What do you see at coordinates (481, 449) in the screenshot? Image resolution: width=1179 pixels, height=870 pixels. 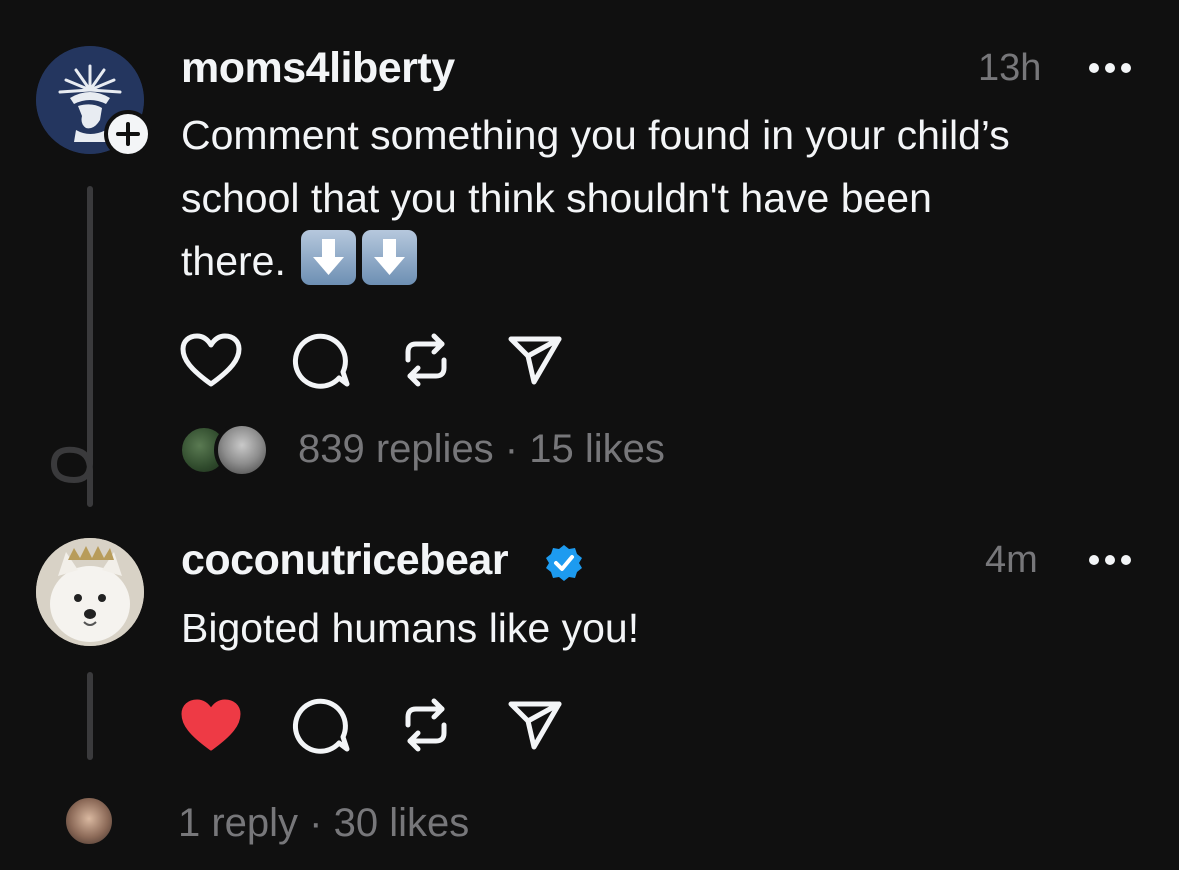 I see `post-stats: 839 replies · 15 likes` at bounding box center [481, 449].